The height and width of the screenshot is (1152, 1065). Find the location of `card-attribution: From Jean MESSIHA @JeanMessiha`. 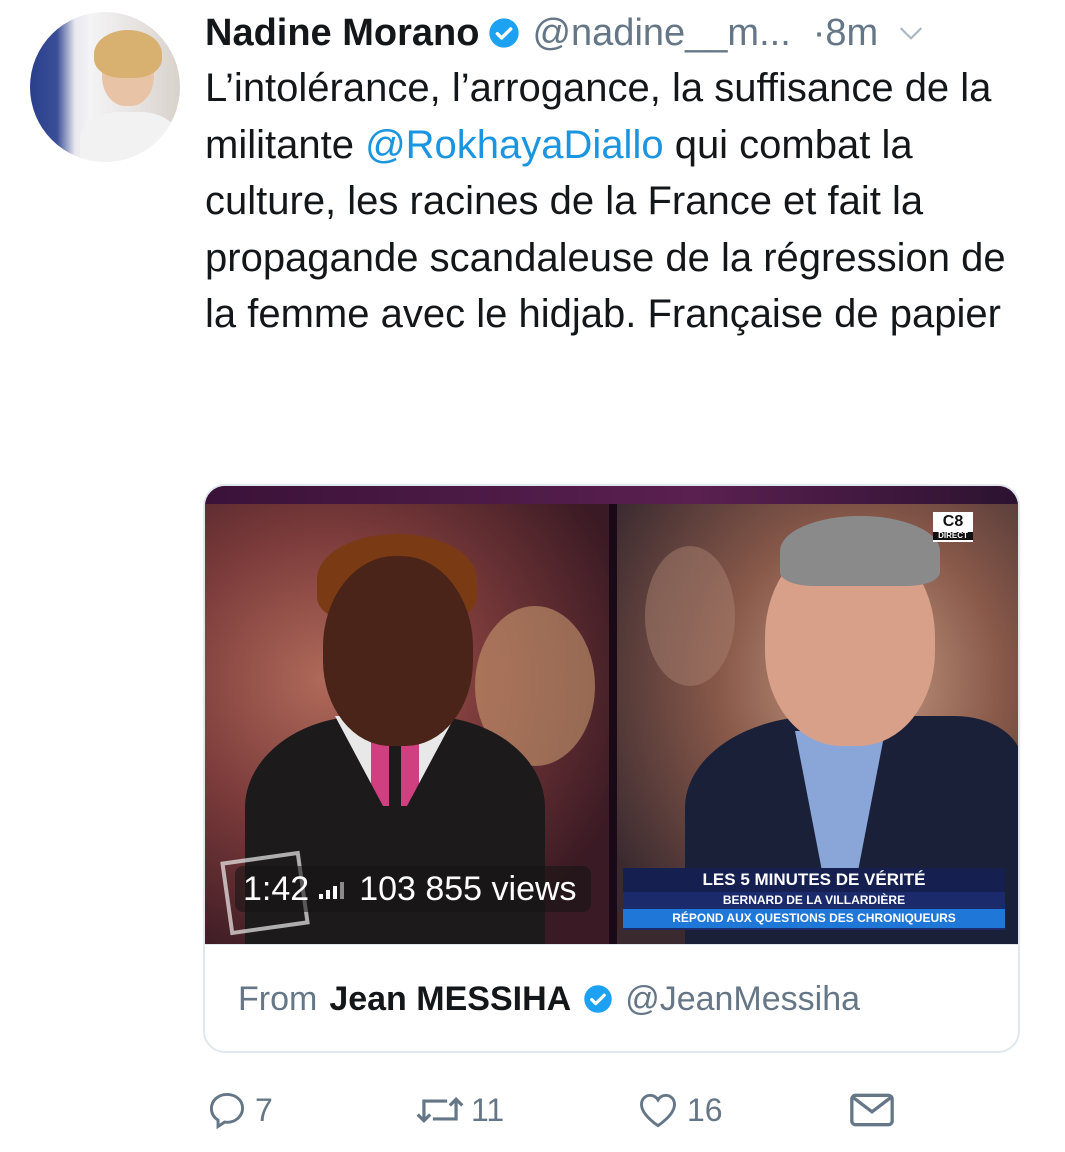

card-attribution: From Jean MESSIHA @JeanMessiha is located at coordinates (611, 997).